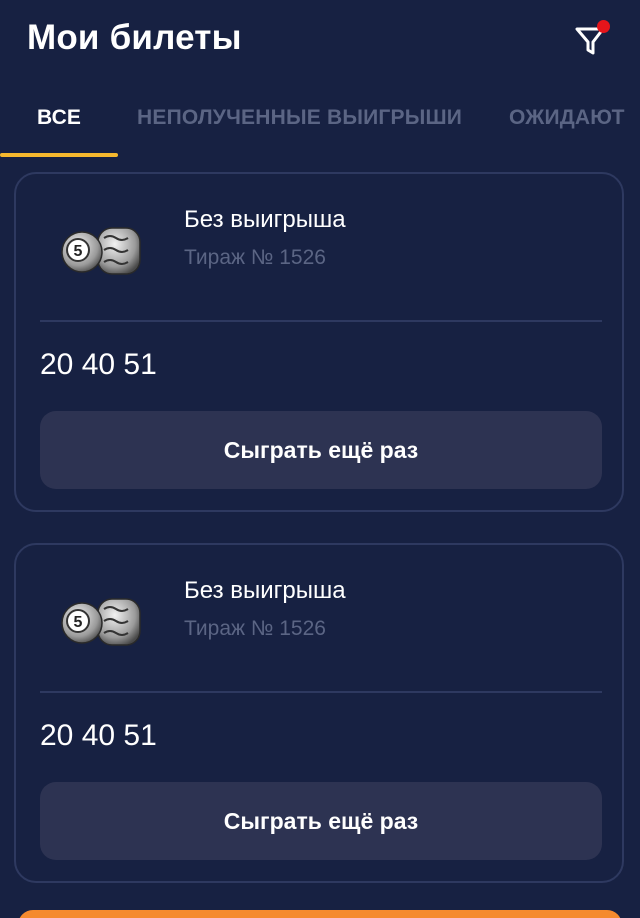 Image resolution: width=640 pixels, height=918 pixels. What do you see at coordinates (59, 155) in the screenshot?
I see `active-tab-indicator` at bounding box center [59, 155].